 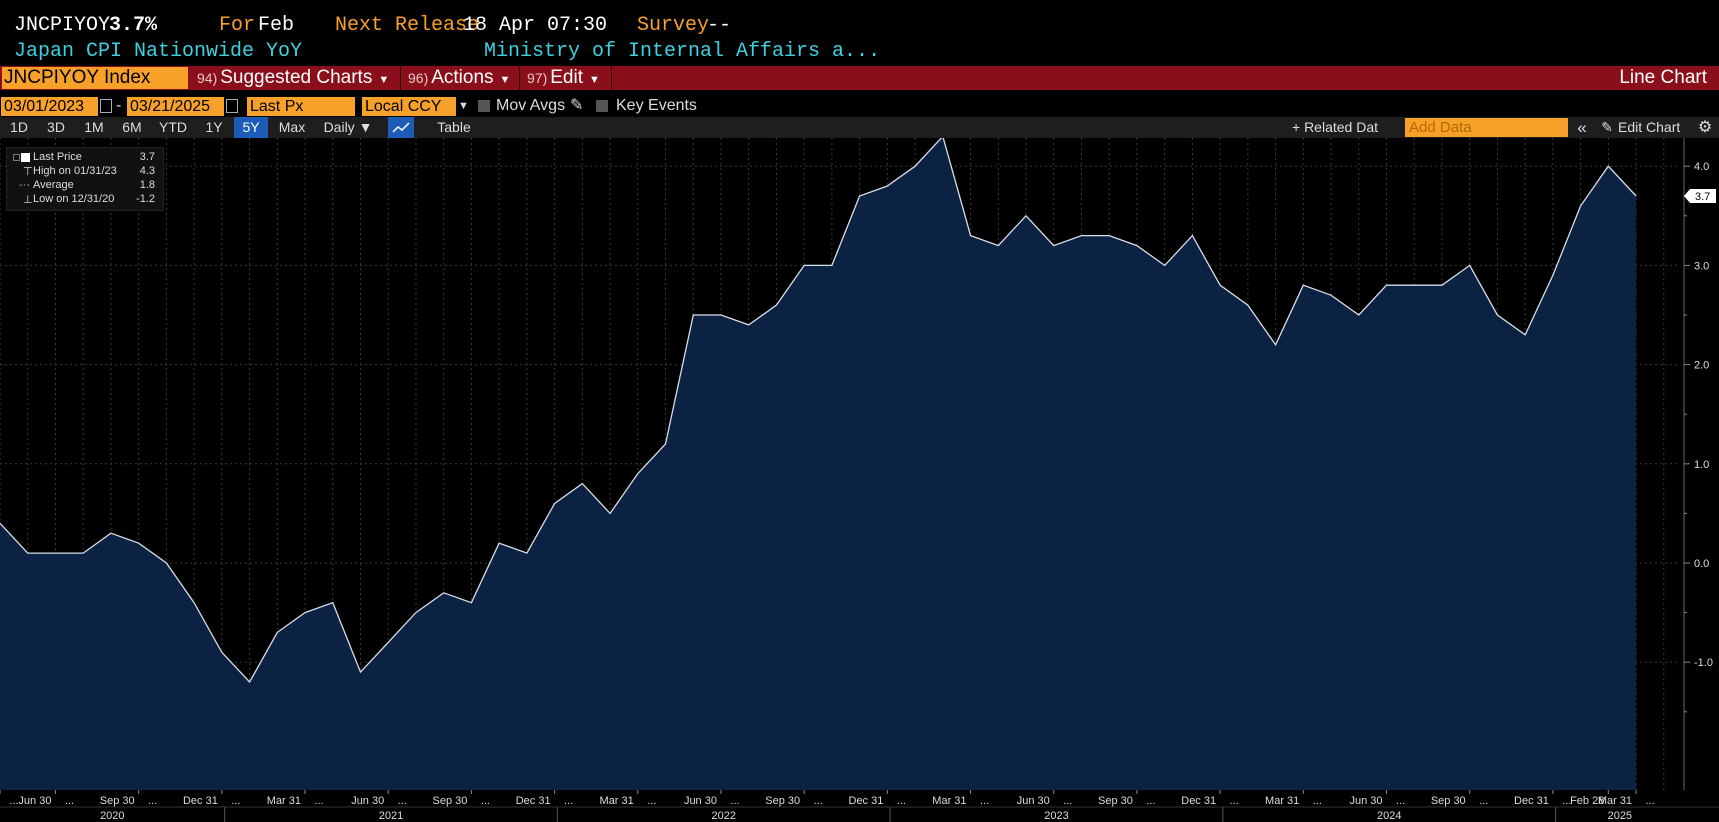 What do you see at coordinates (19, 127) in the screenshot?
I see `tab-1d: 1D` at bounding box center [19, 127].